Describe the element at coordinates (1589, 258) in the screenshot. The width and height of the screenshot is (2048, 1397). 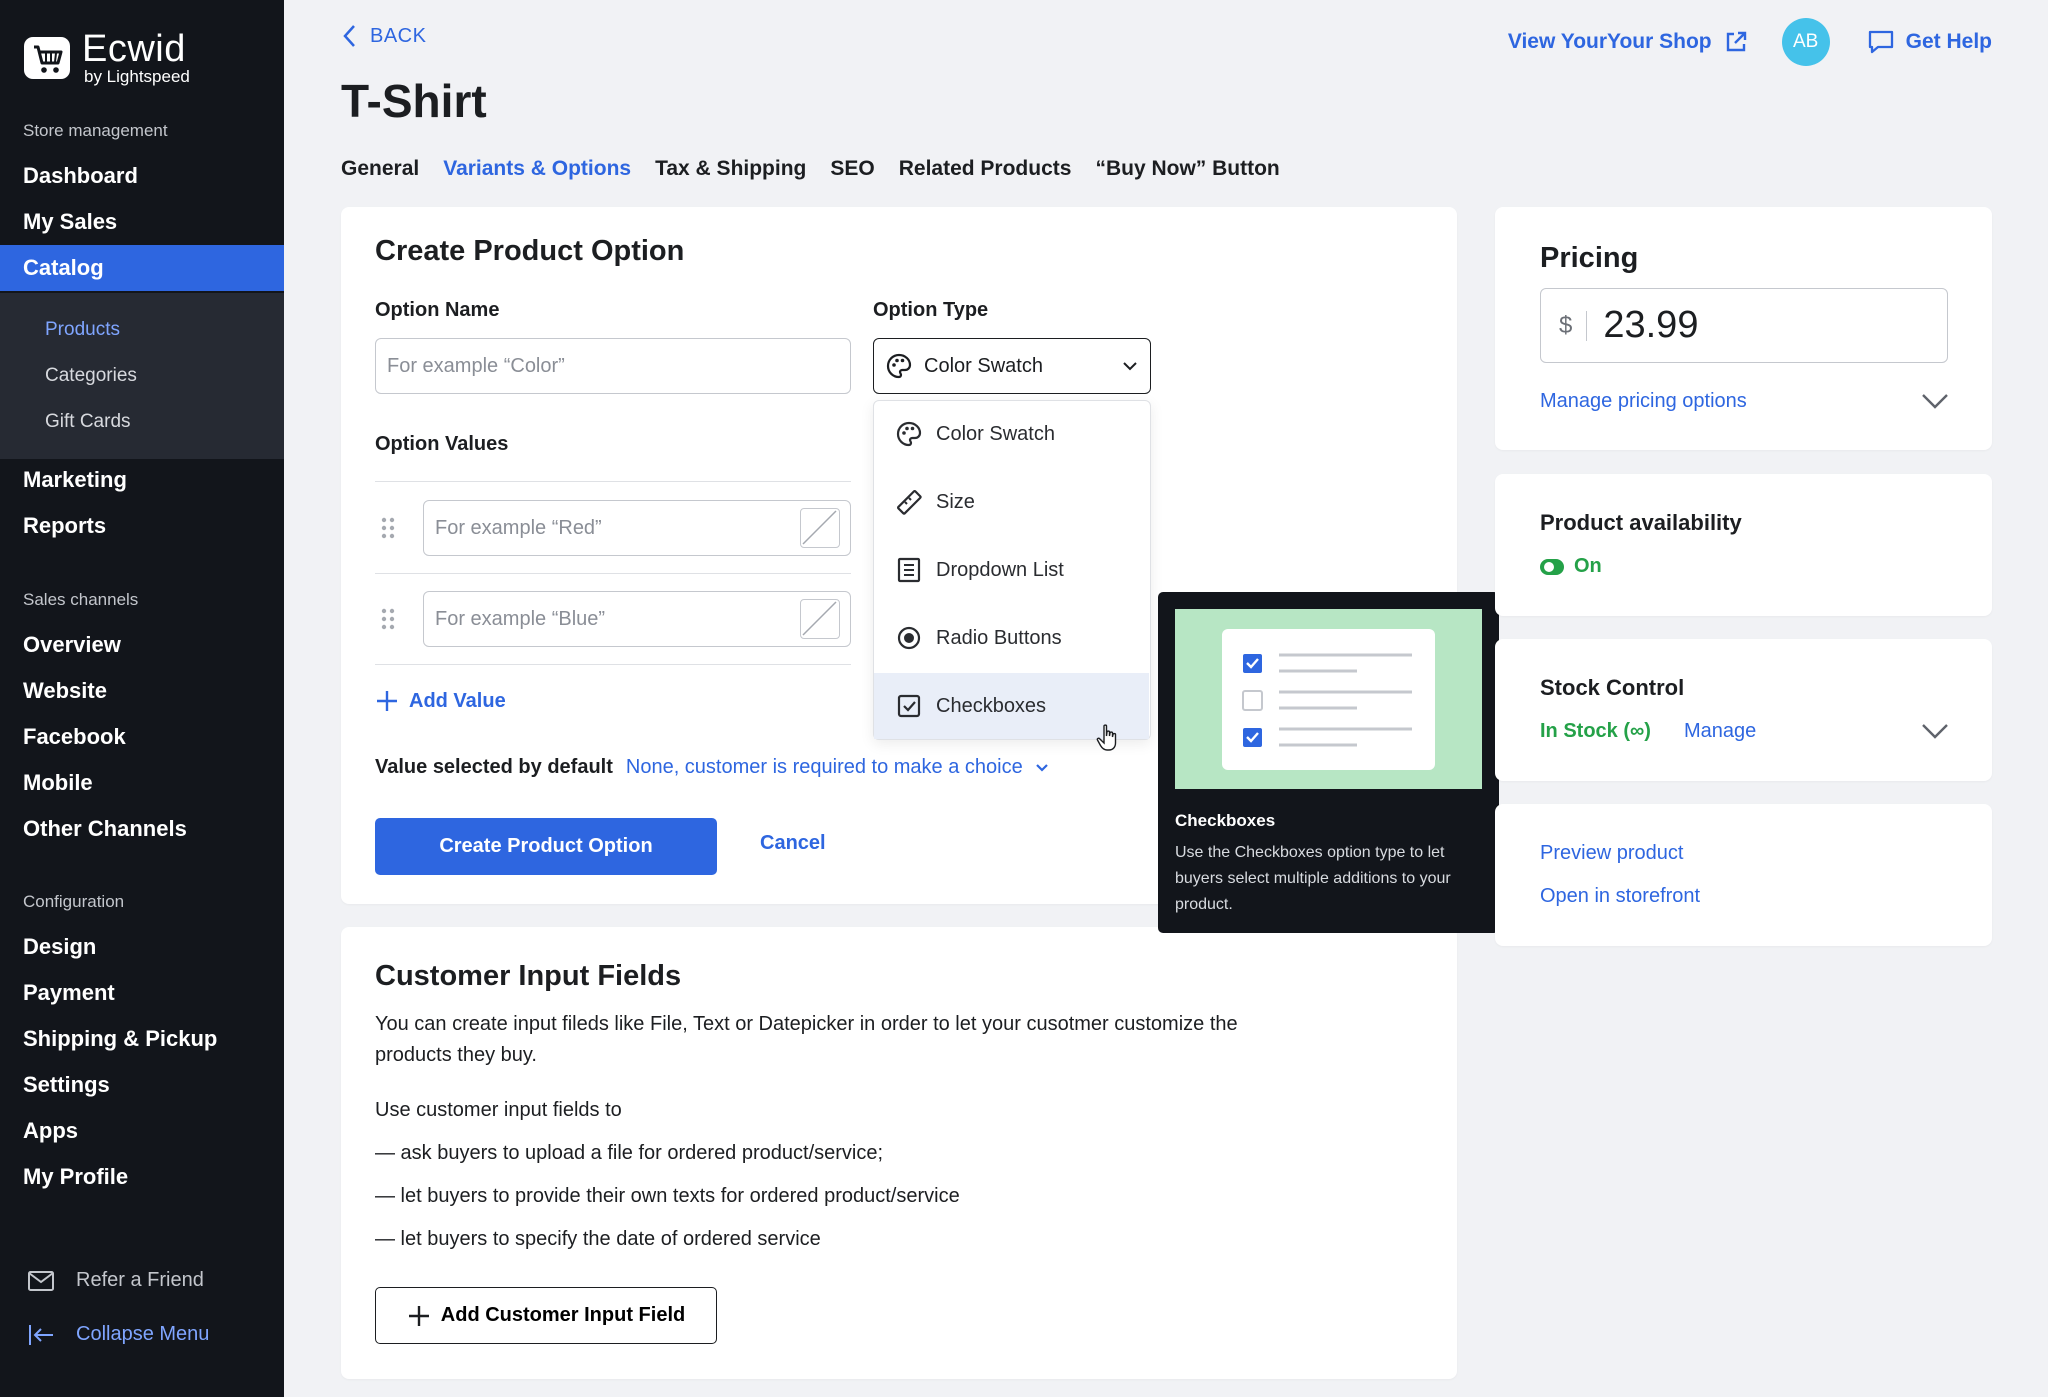
I see `pricing-title: Pricing` at that location.